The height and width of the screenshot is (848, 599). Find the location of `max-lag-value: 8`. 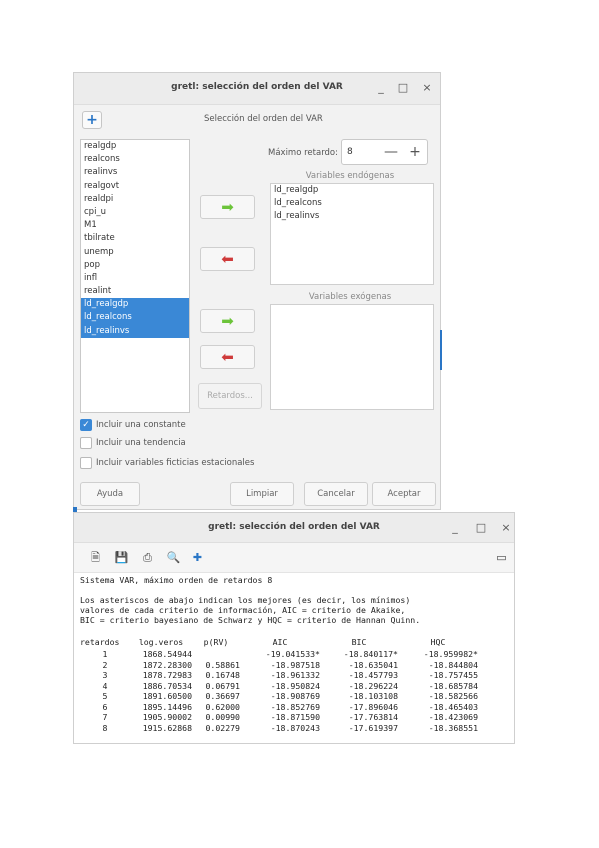

max-lag-value: 8 is located at coordinates (360, 152).